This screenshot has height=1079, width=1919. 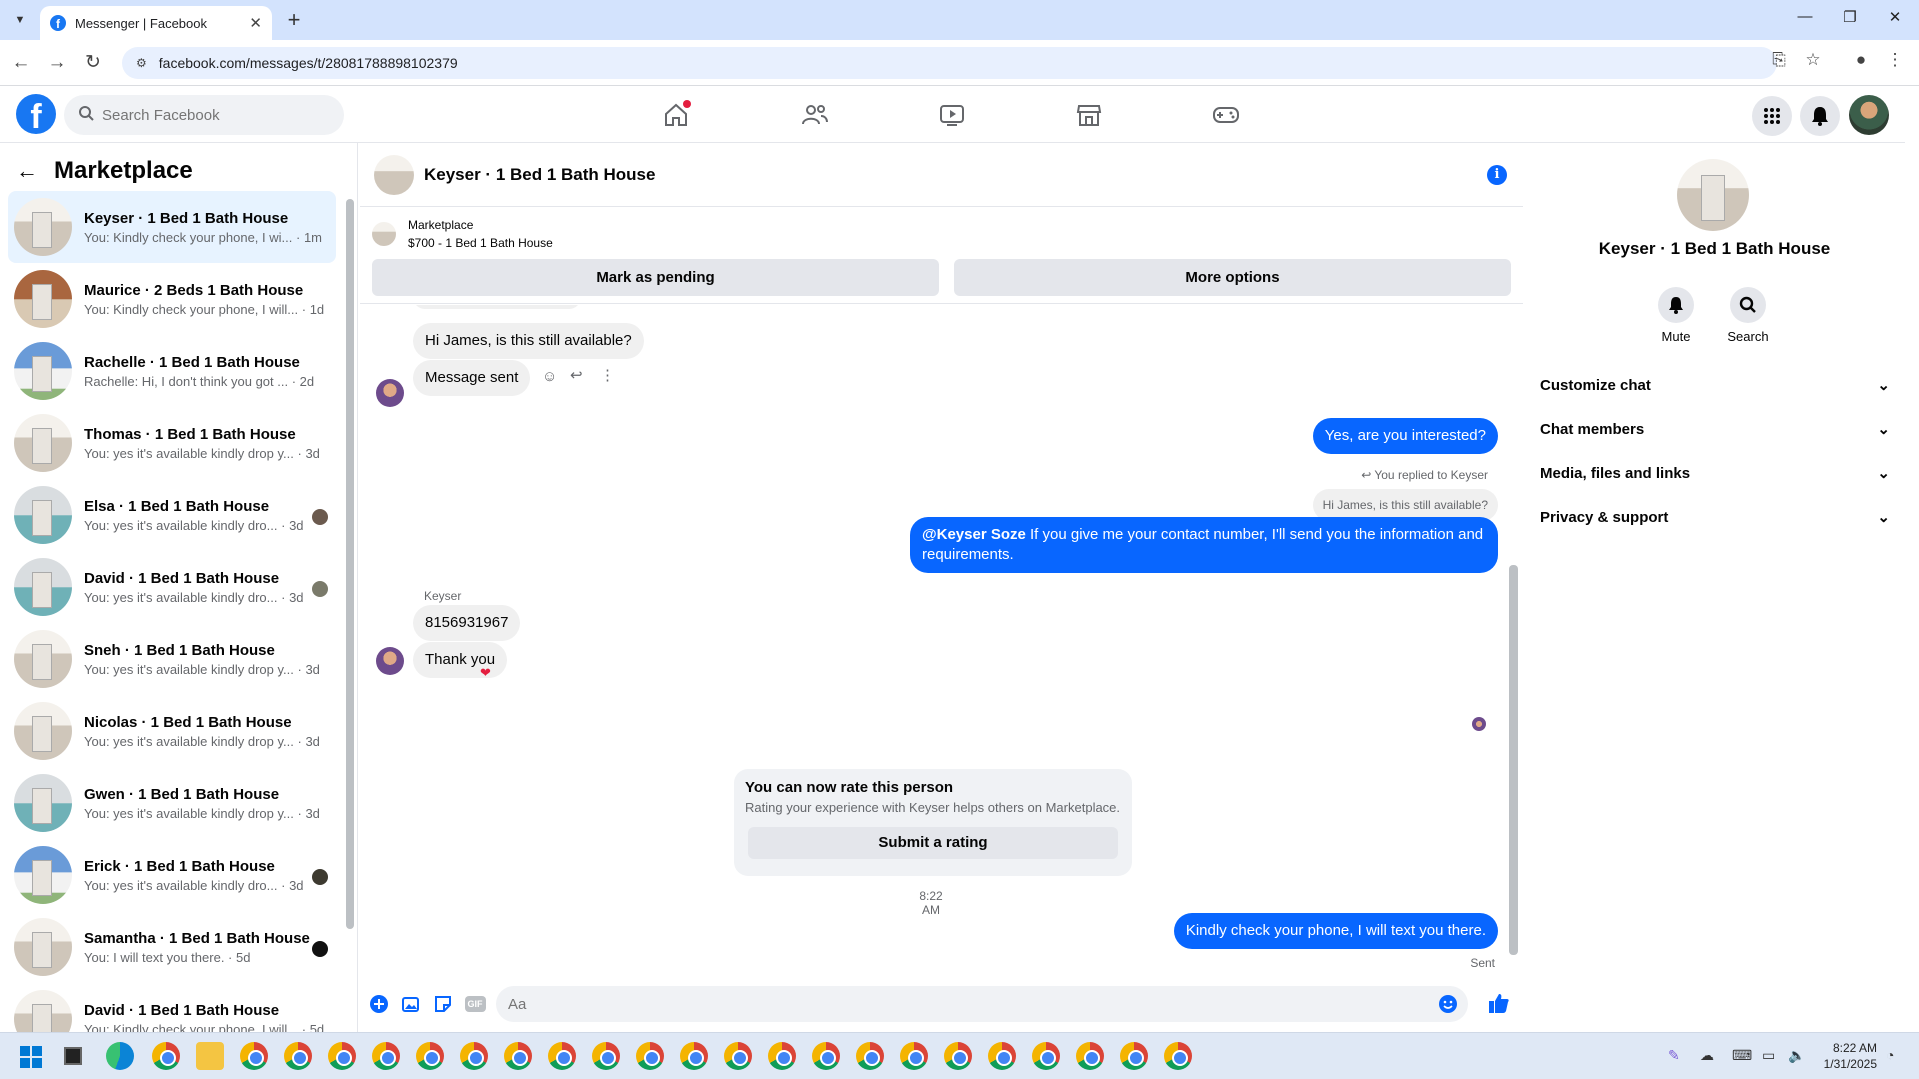 I want to click on message-input, so click(x=958, y=1004).